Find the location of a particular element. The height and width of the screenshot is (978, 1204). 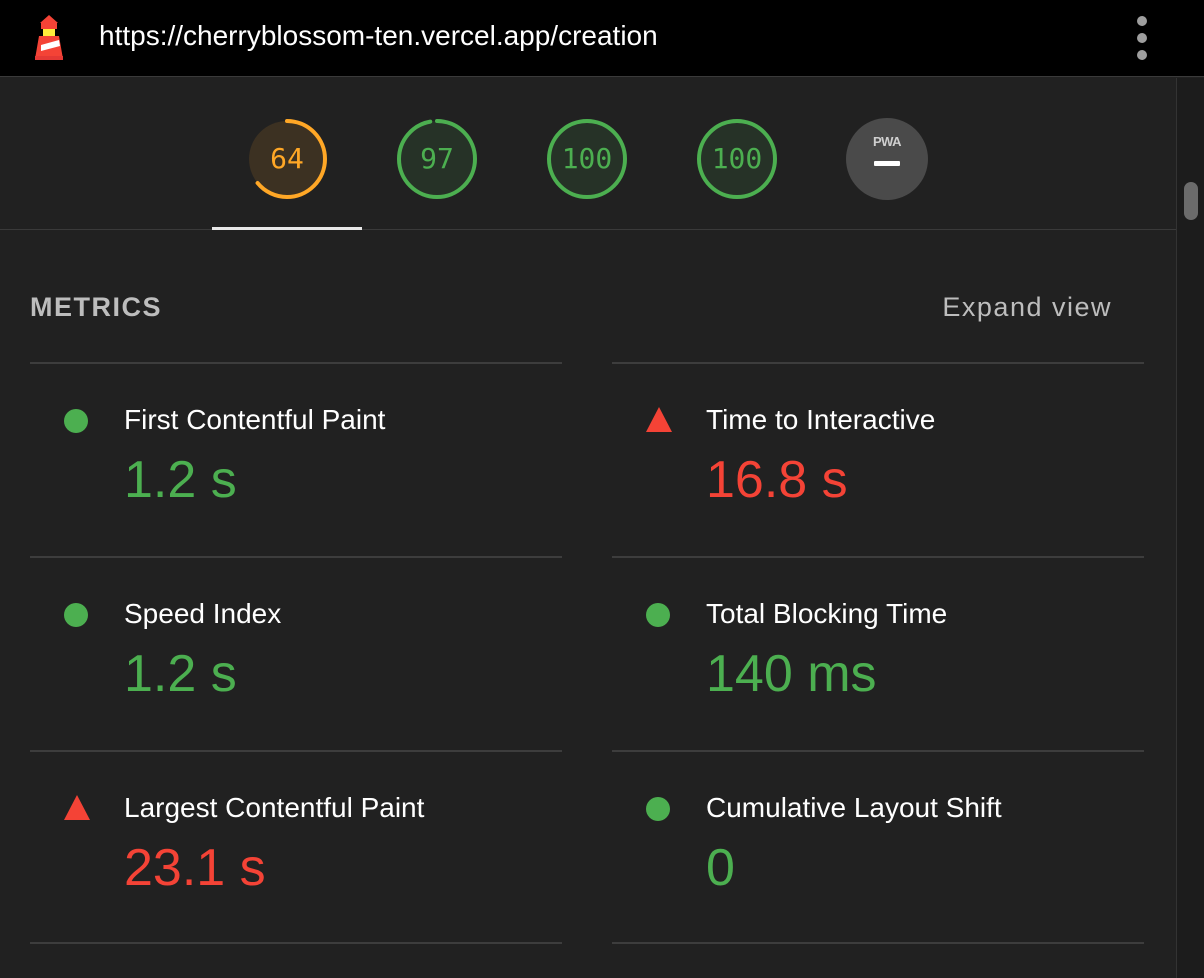

performance-gauge: 64 is located at coordinates (287, 159).